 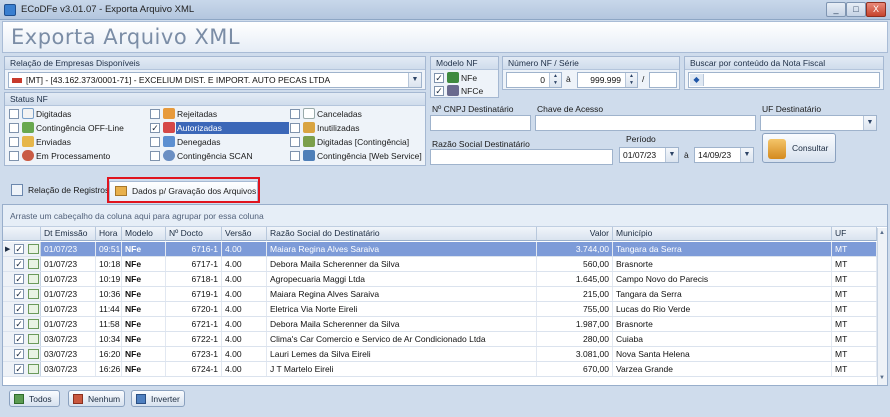 What do you see at coordinates (339, 114) in the screenshot?
I see `status-canceladas: Canceladas` at bounding box center [339, 114].